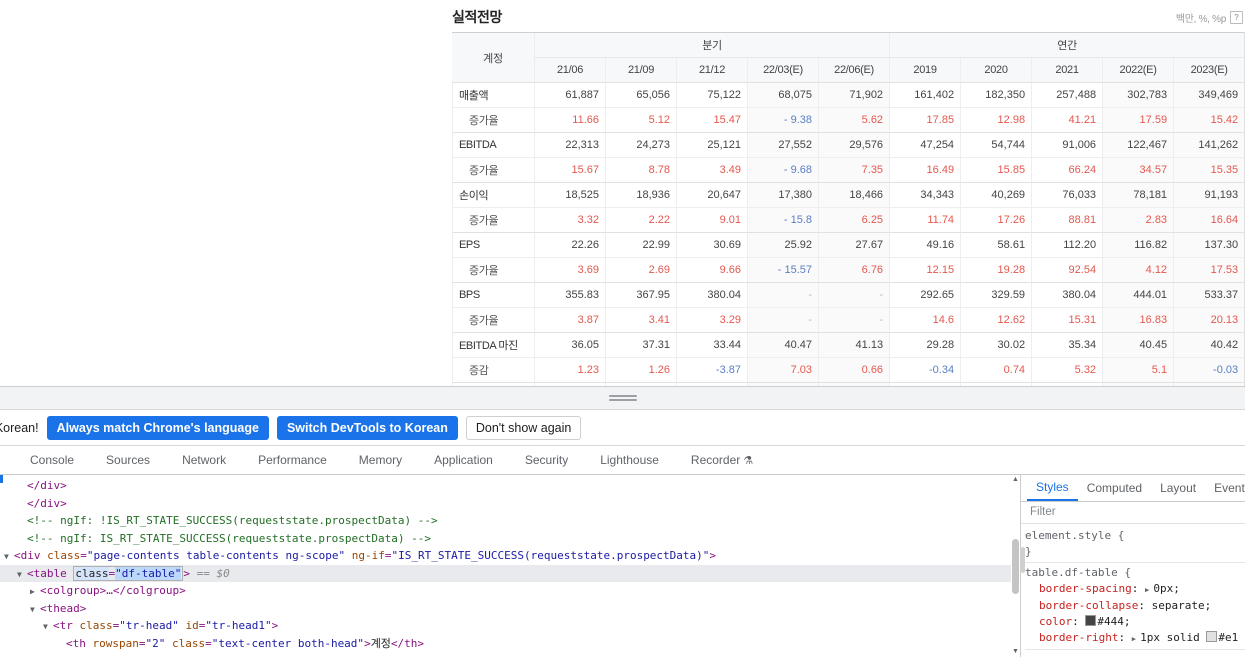  What do you see at coordinates (1135, 622) in the screenshot?
I see `style-property: color: #444;` at bounding box center [1135, 622].